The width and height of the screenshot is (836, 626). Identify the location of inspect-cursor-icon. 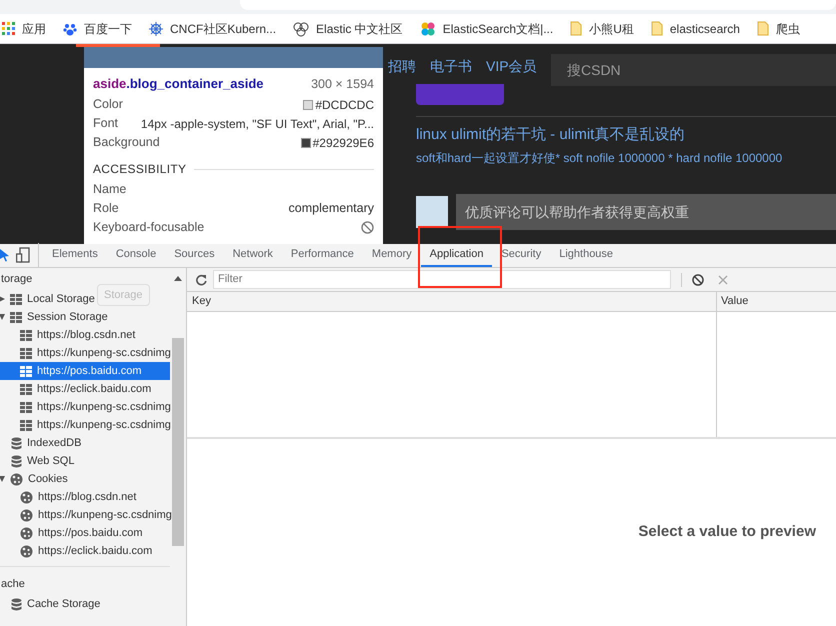
(5, 255).